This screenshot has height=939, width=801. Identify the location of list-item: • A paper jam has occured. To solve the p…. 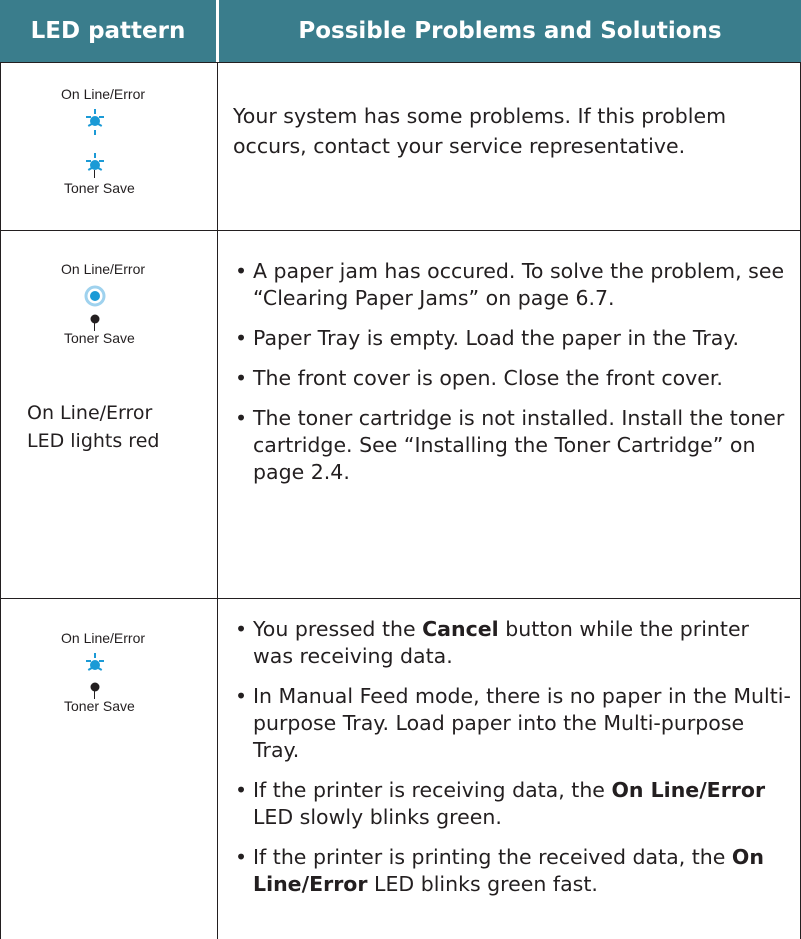
(510, 284).